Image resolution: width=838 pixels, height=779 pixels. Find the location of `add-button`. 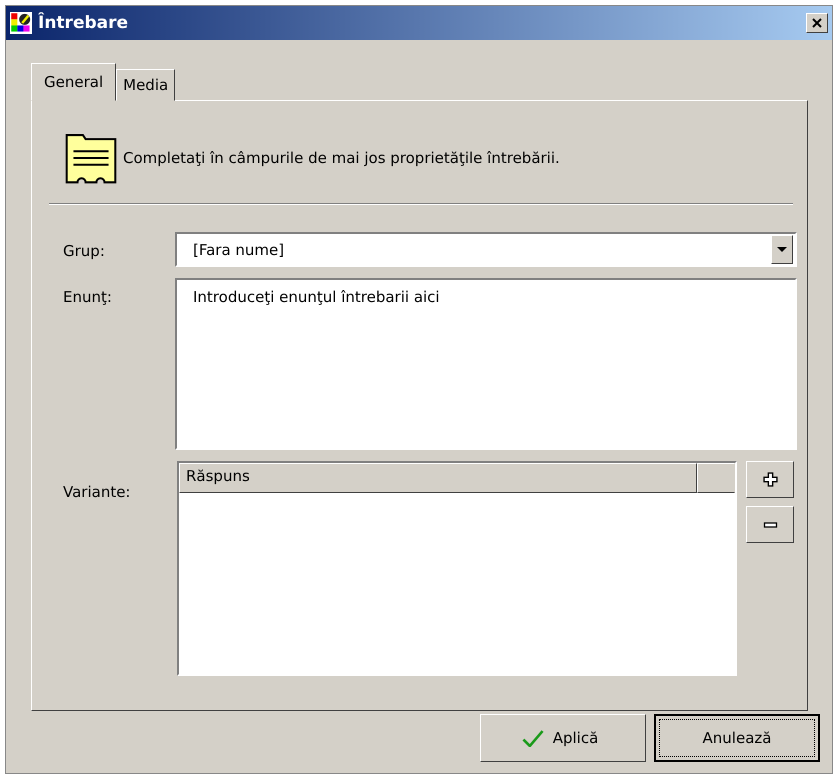

add-button is located at coordinates (770, 479).